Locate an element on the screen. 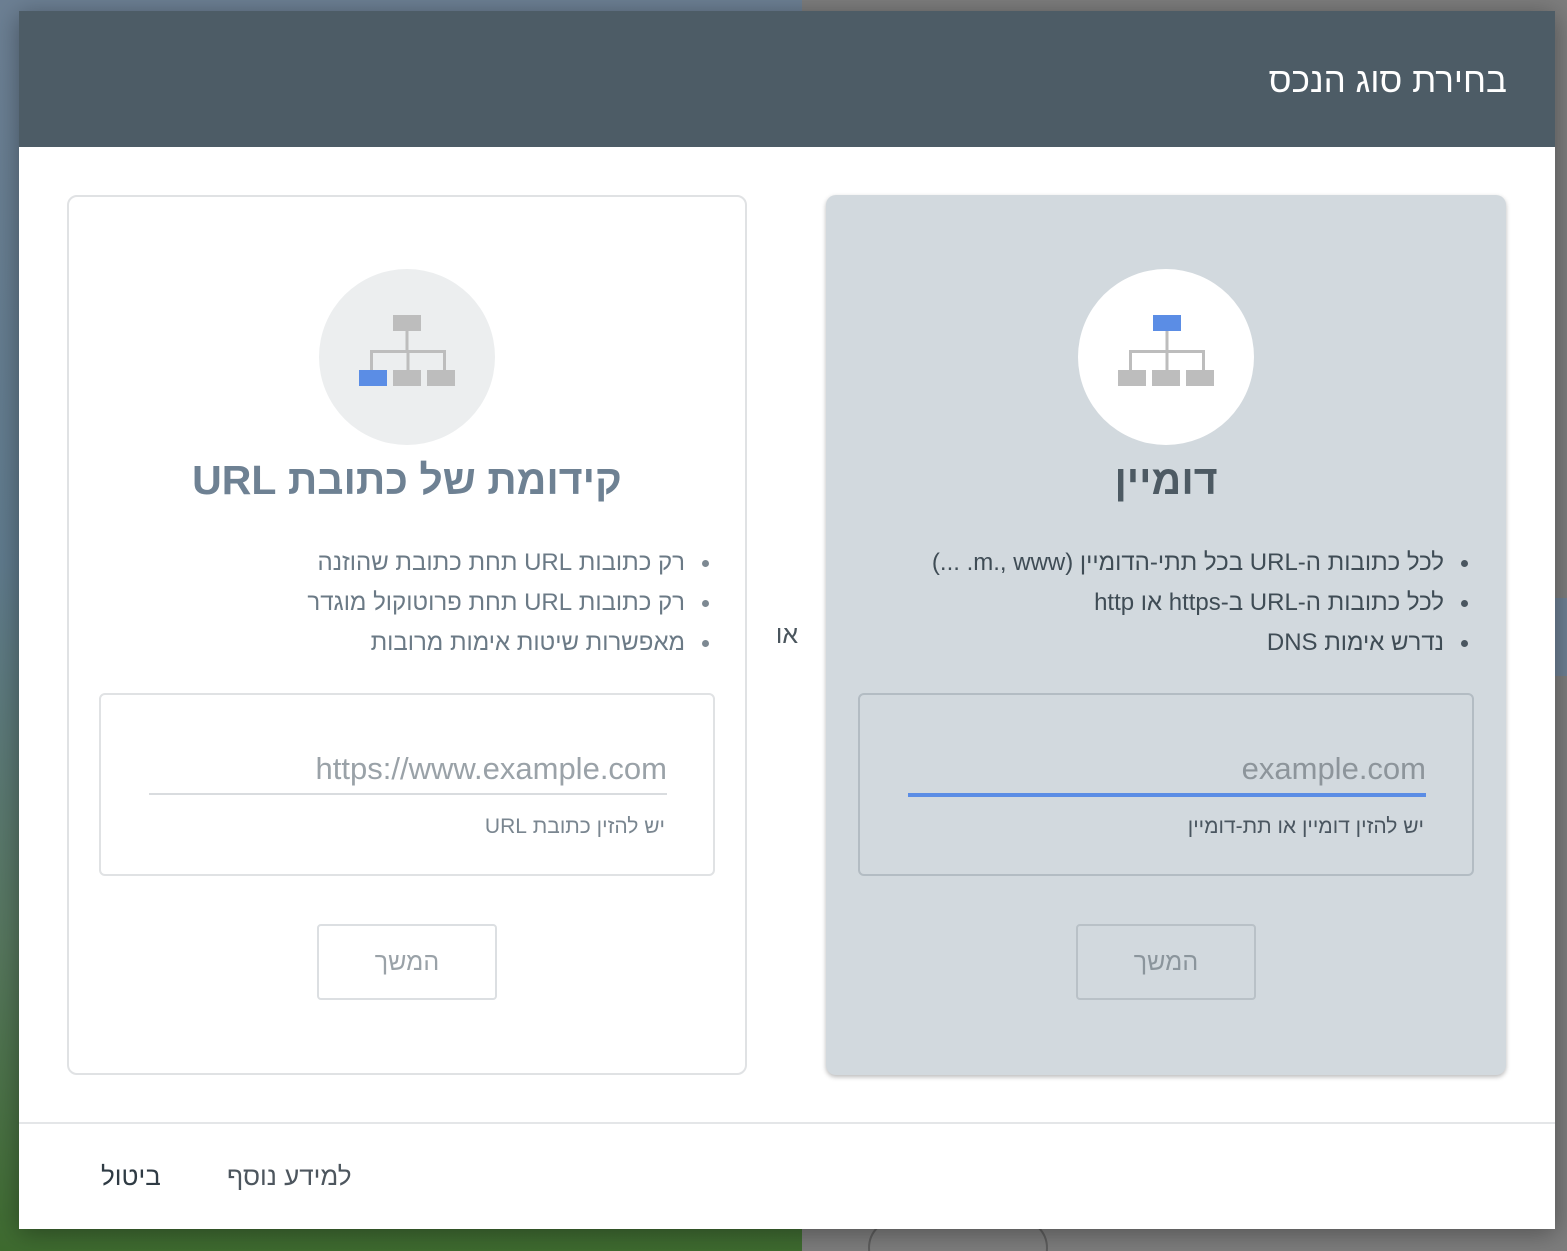  footer-divider is located at coordinates (787, 1123).